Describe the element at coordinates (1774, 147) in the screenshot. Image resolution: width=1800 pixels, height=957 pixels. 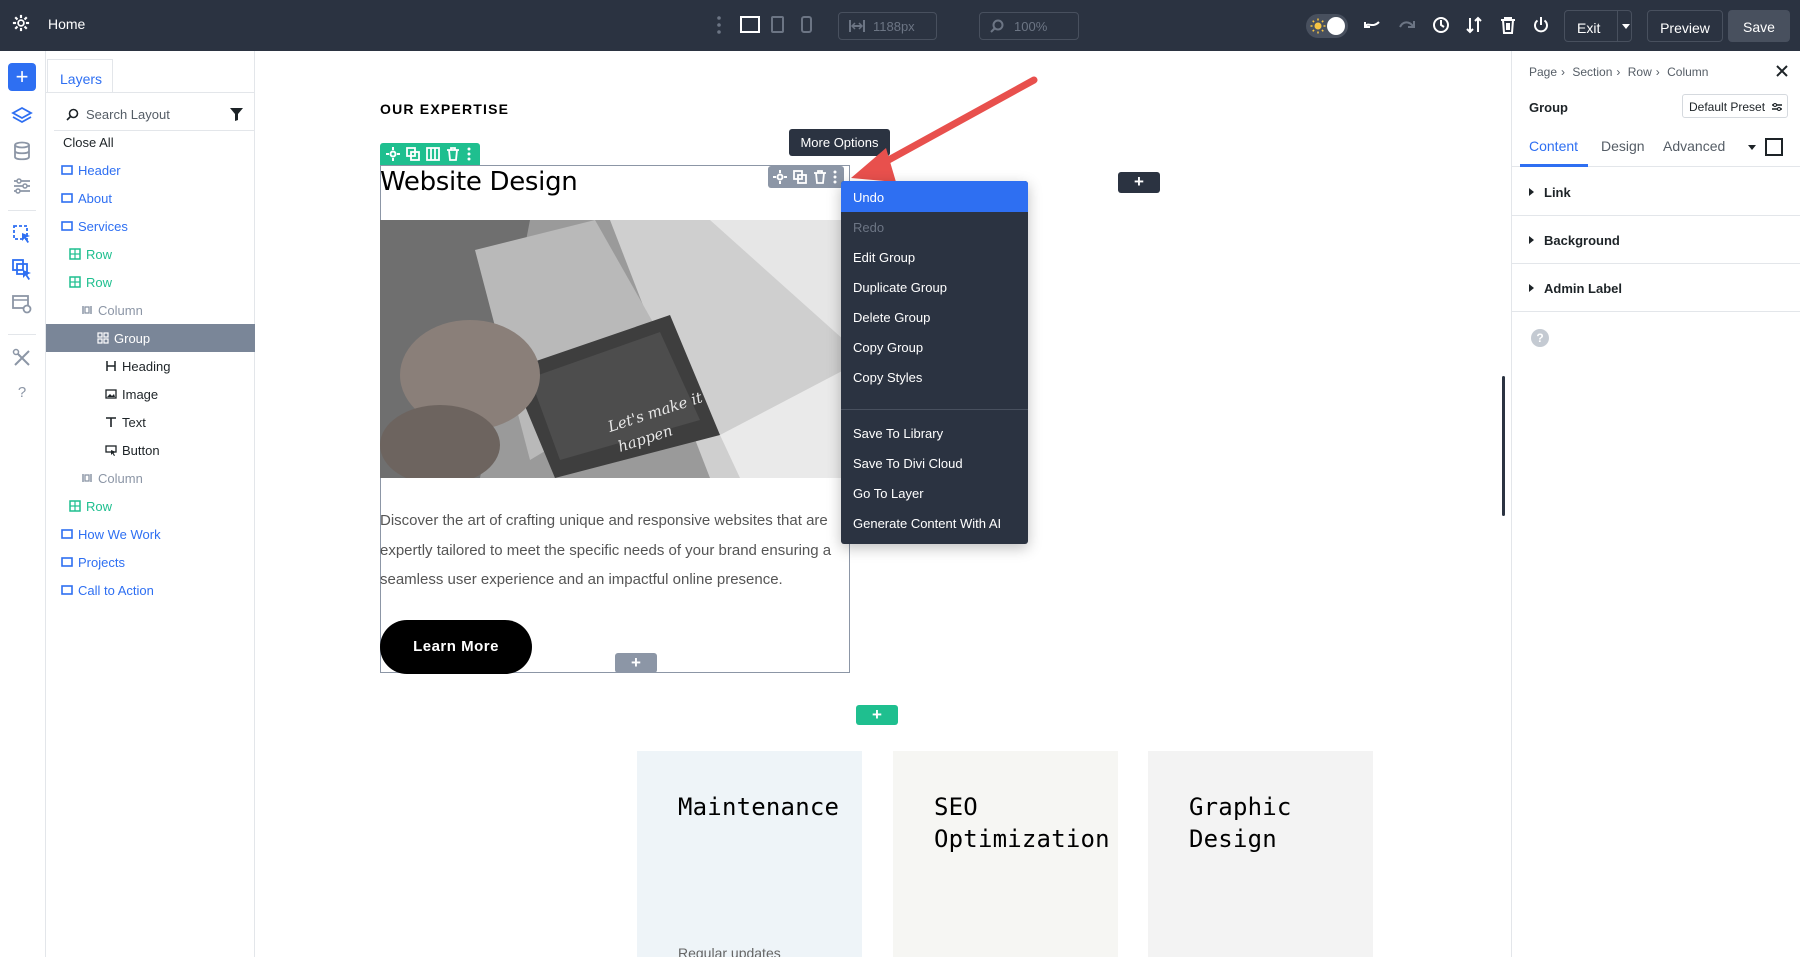
I see `expand-icon` at that location.